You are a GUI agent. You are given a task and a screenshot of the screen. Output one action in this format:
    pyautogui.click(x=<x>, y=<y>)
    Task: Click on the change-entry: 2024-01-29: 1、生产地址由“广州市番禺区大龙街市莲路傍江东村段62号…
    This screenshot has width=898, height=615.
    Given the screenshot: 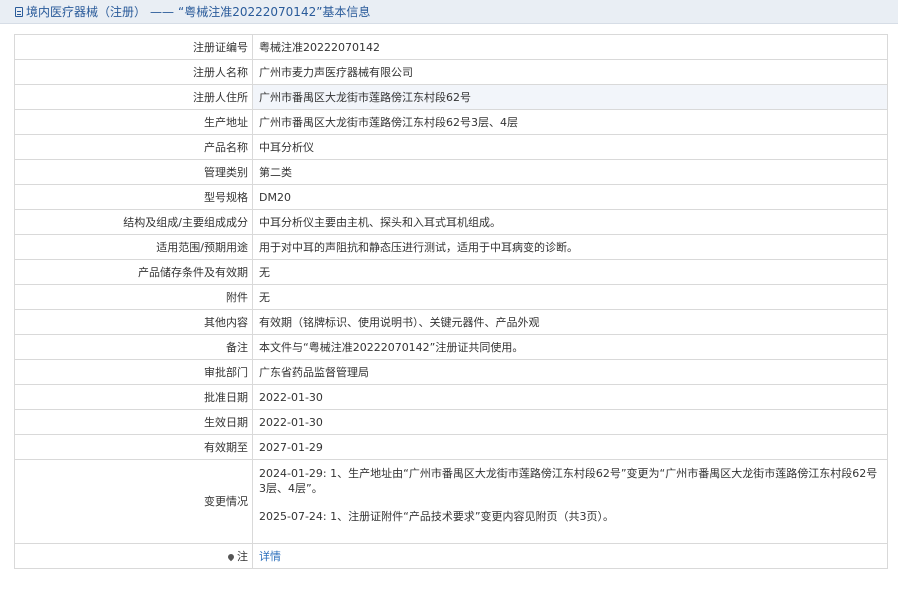 What is the action you would take?
    pyautogui.click(x=568, y=481)
    